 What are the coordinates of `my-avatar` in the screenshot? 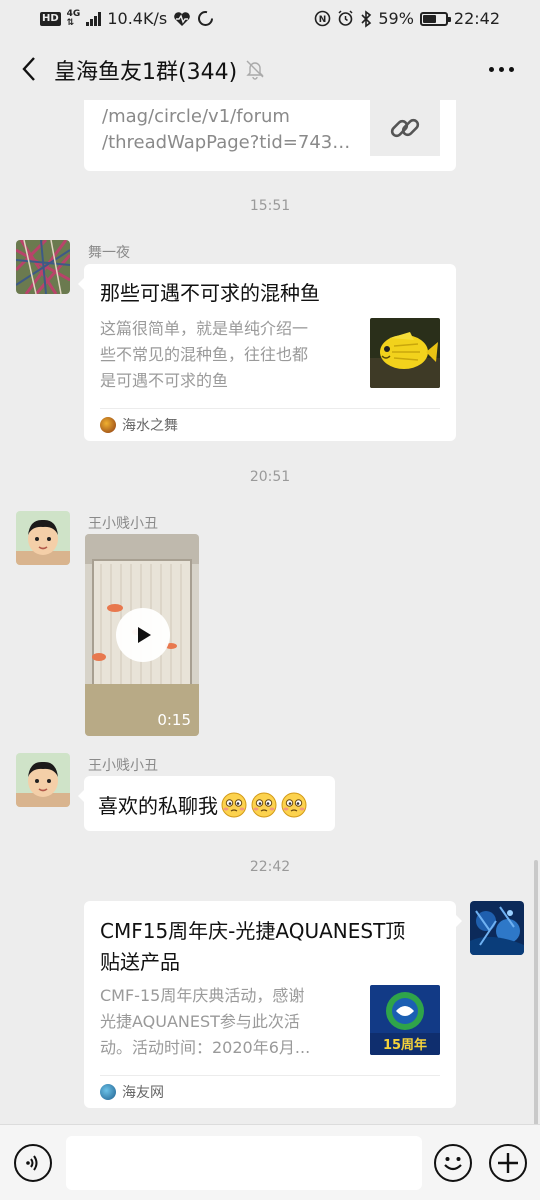 It's located at (497, 928).